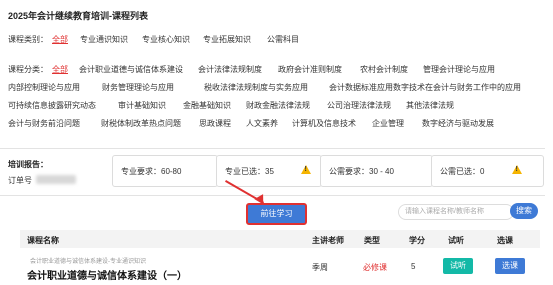 Image resolution: width=553 pixels, height=285 pixels. Describe the element at coordinates (359, 105) in the screenshot. I see `type-item: 公司治理法律法规` at that location.